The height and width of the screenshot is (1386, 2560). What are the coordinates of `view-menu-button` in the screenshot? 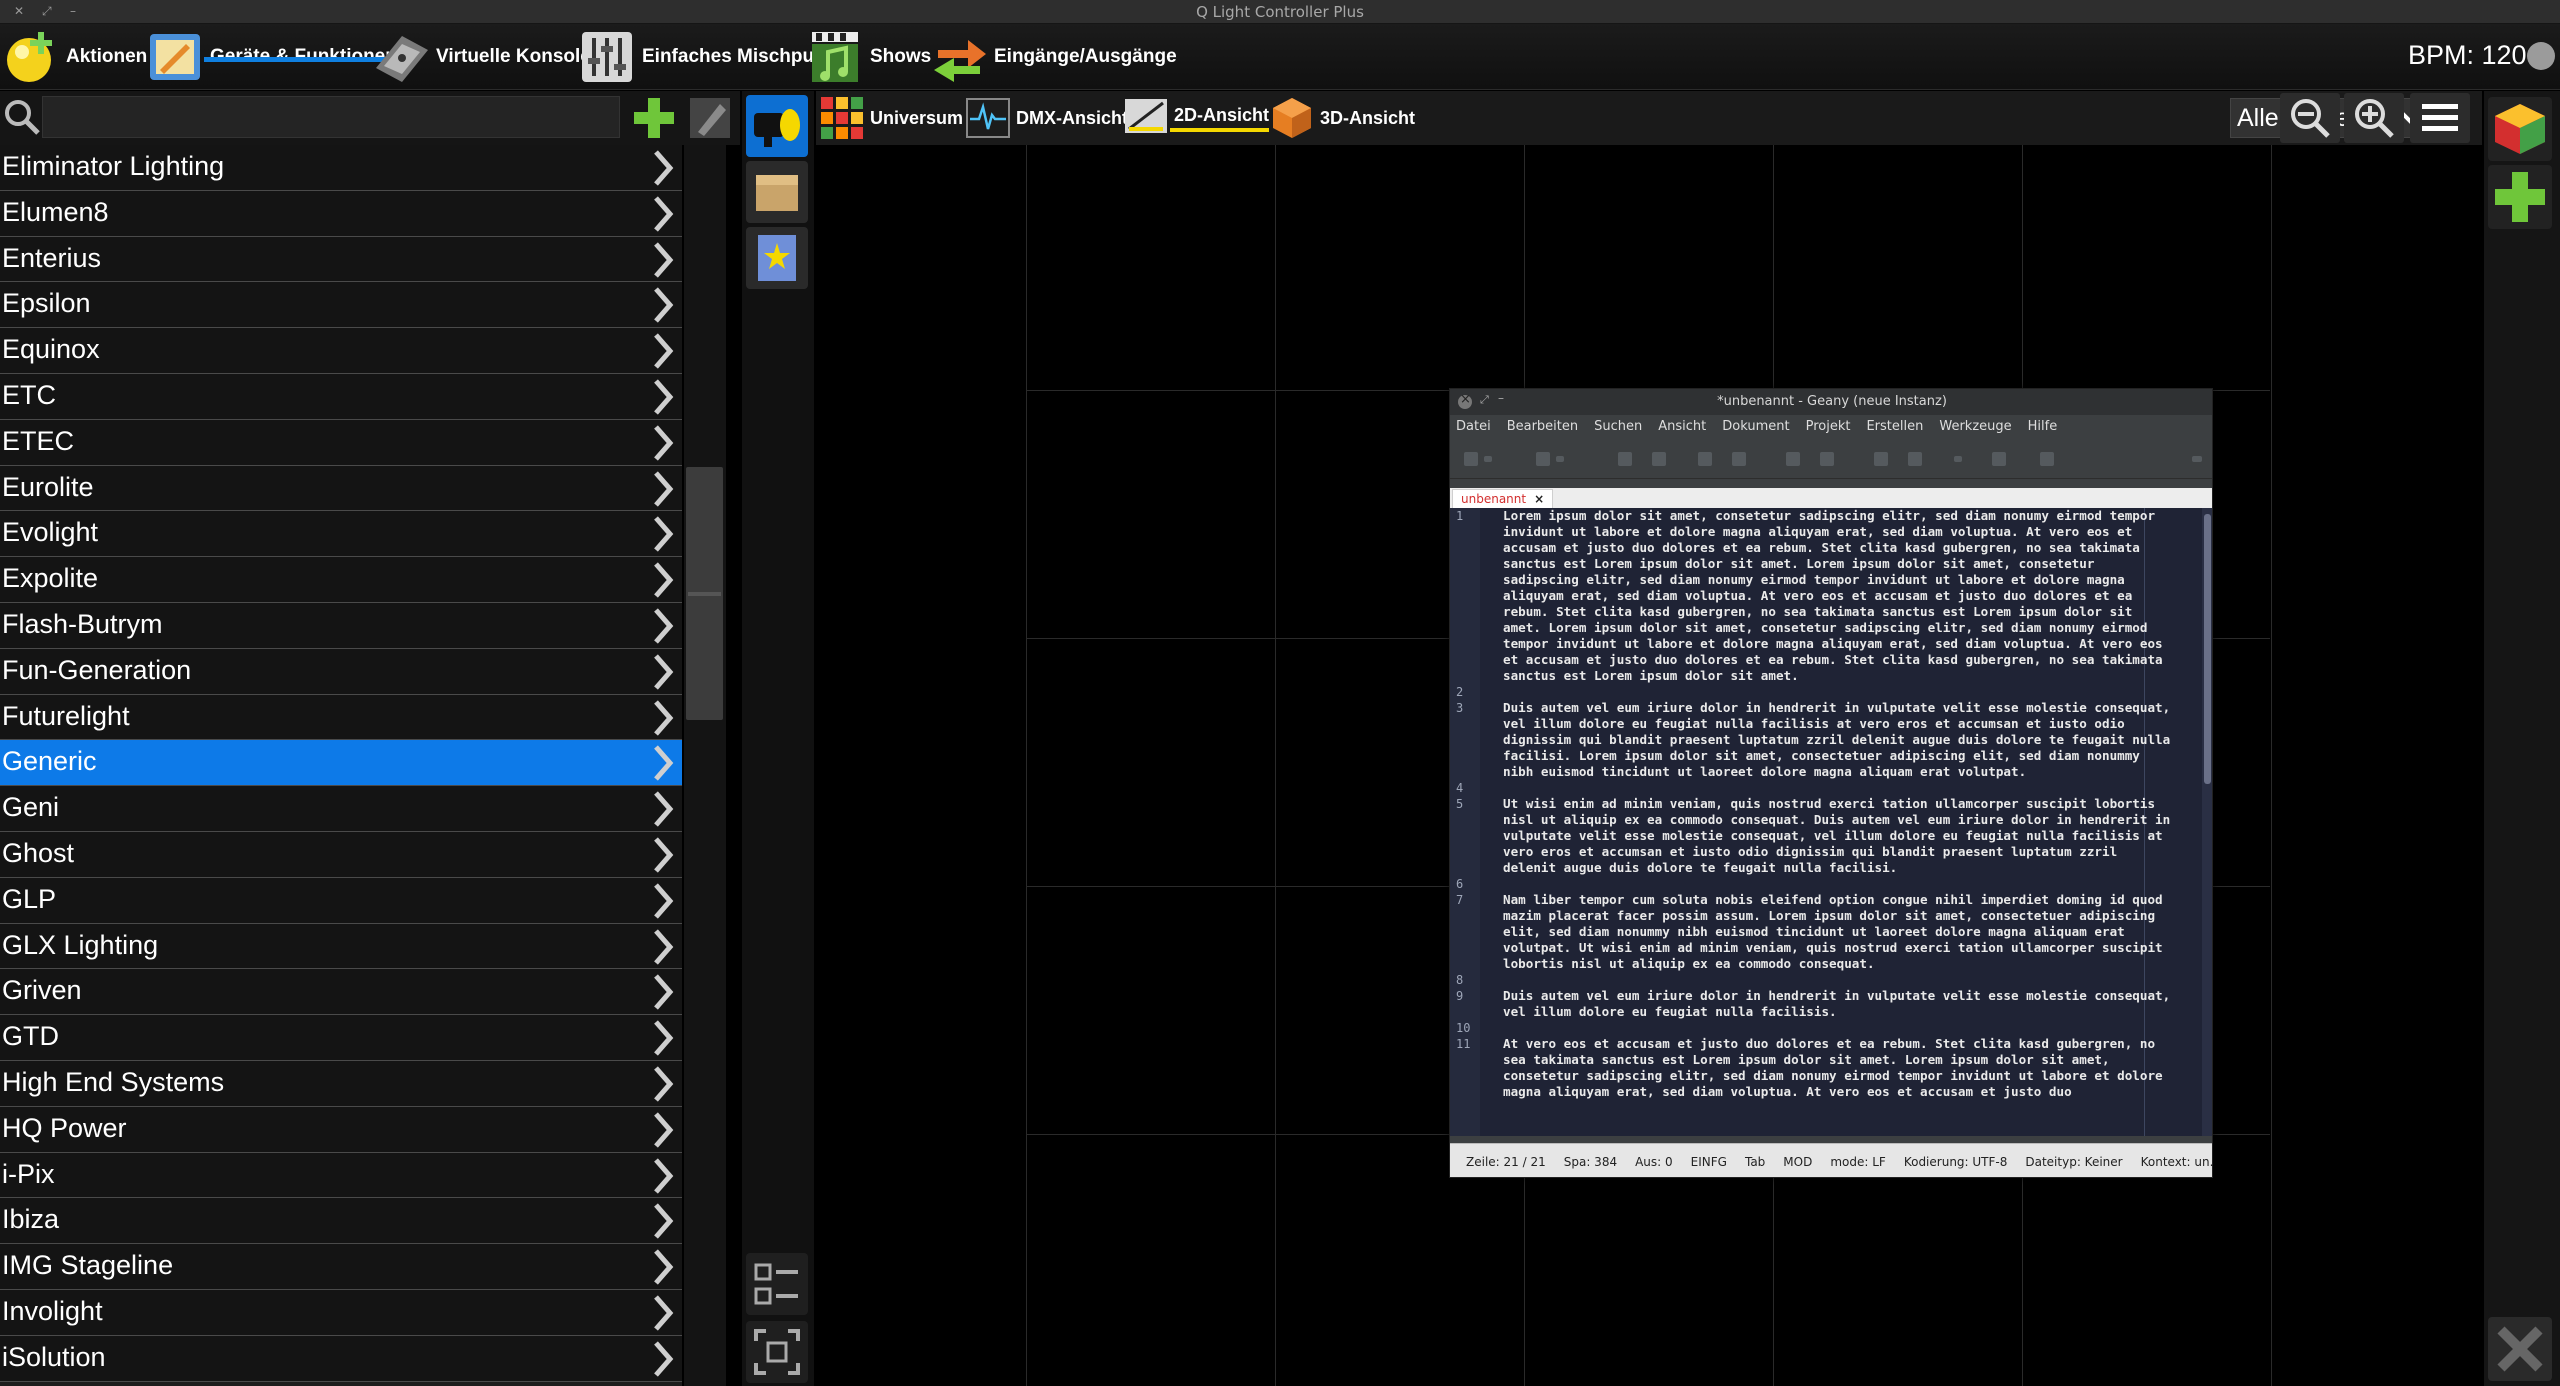 It's located at (2440, 118).